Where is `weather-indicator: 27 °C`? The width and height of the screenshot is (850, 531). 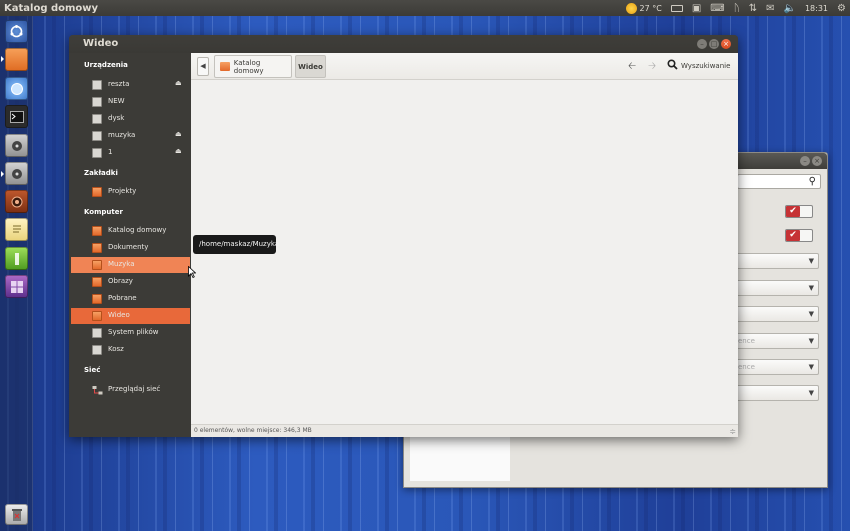
weather-indicator: 27 °C is located at coordinates (643, 8).